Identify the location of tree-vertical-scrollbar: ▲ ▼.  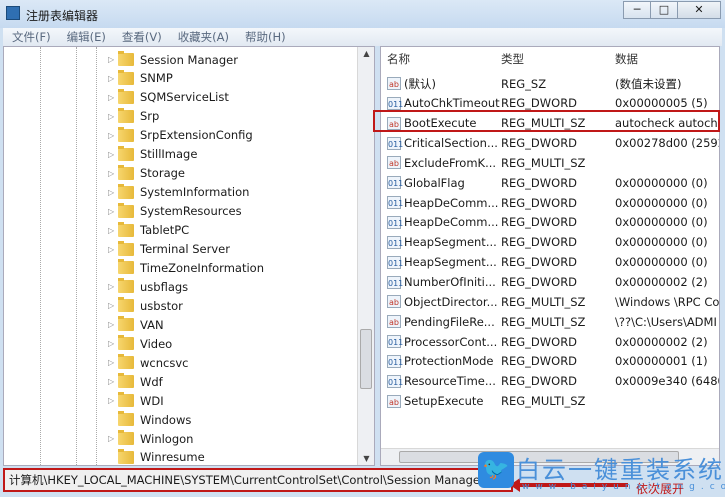
(365, 256).